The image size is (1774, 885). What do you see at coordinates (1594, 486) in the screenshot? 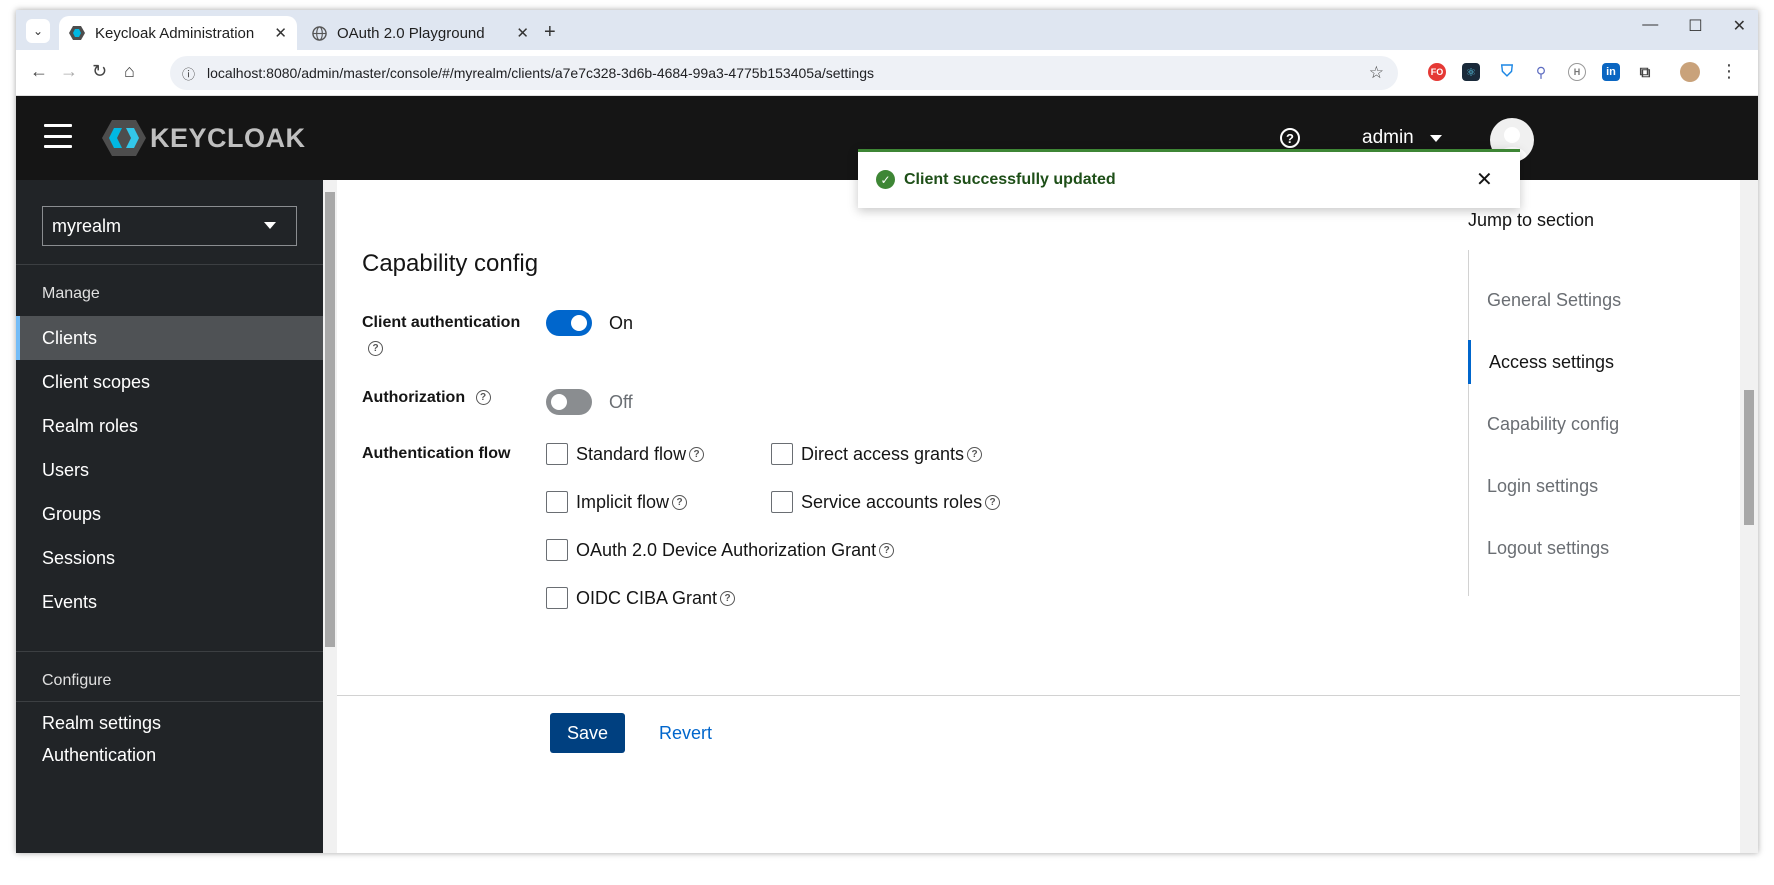
I see `jump-login-settings: Login settings` at bounding box center [1594, 486].